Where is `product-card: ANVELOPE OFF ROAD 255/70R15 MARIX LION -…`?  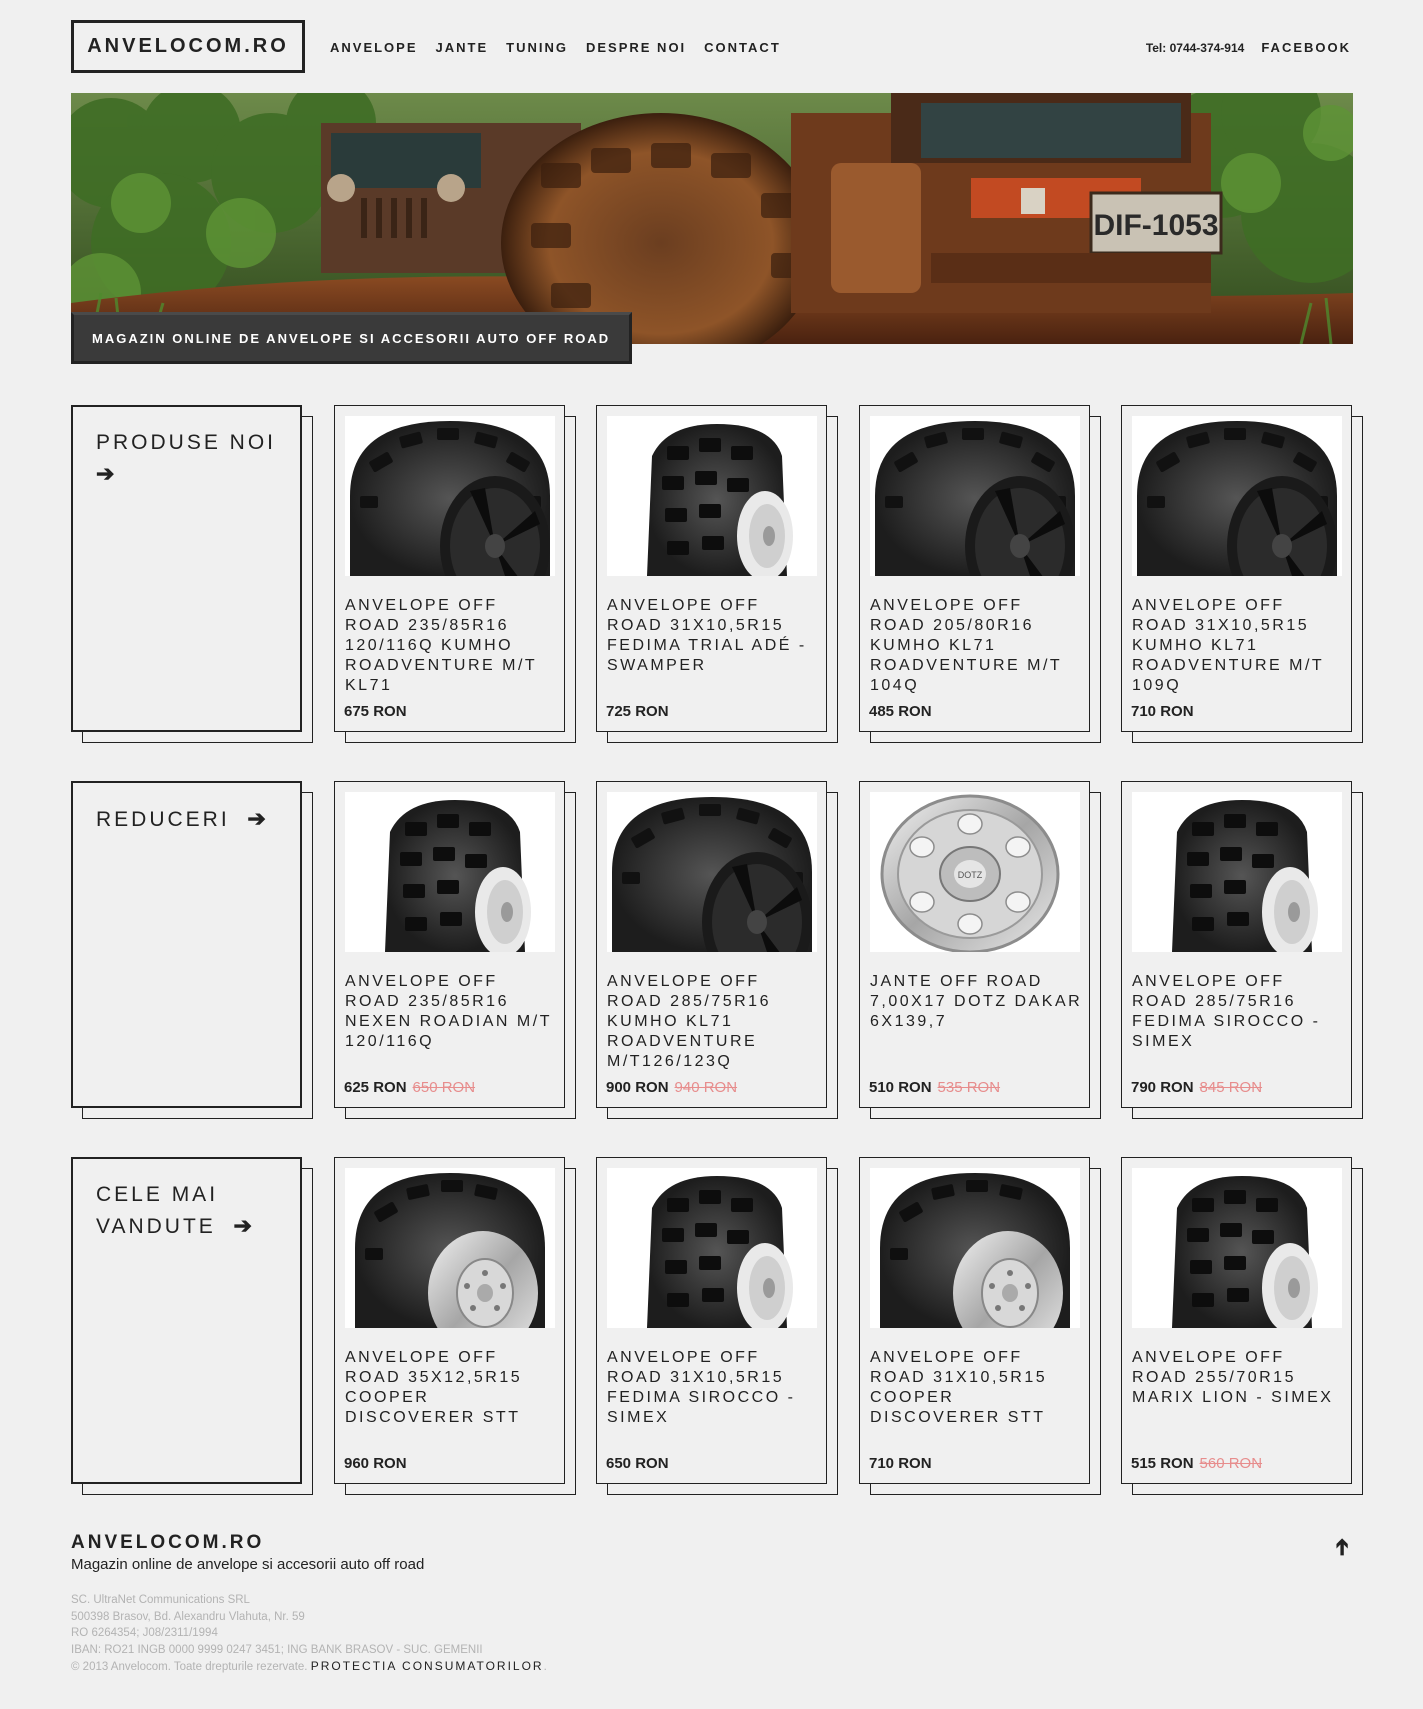
product-card: ANVELOPE OFF ROAD 255/70R15 MARIX LION -… is located at coordinates (1242, 1326).